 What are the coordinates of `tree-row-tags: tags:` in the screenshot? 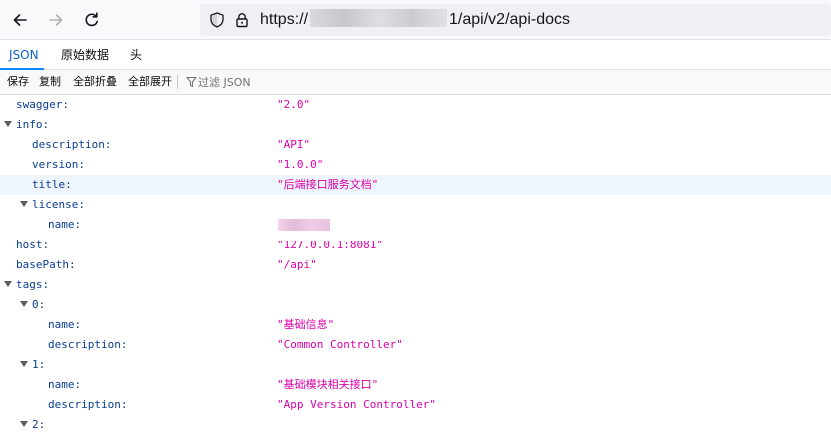 It's located at (415, 285).